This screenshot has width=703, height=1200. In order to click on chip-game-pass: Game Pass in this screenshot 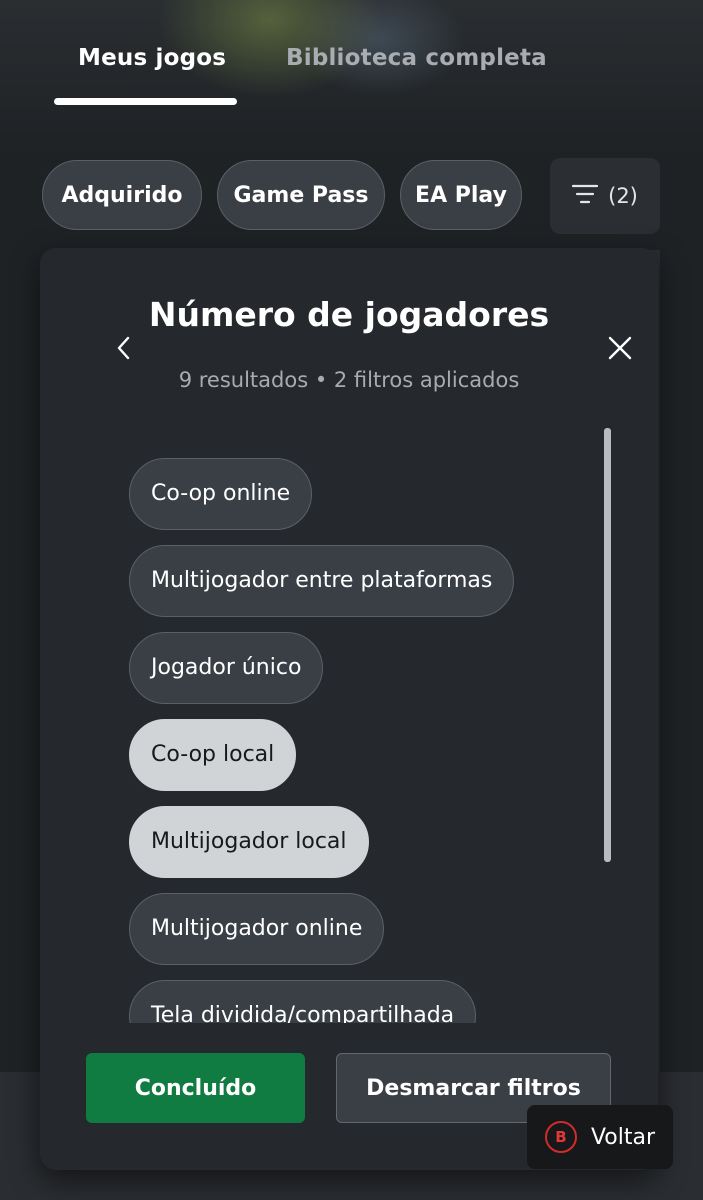, I will do `click(301, 195)`.